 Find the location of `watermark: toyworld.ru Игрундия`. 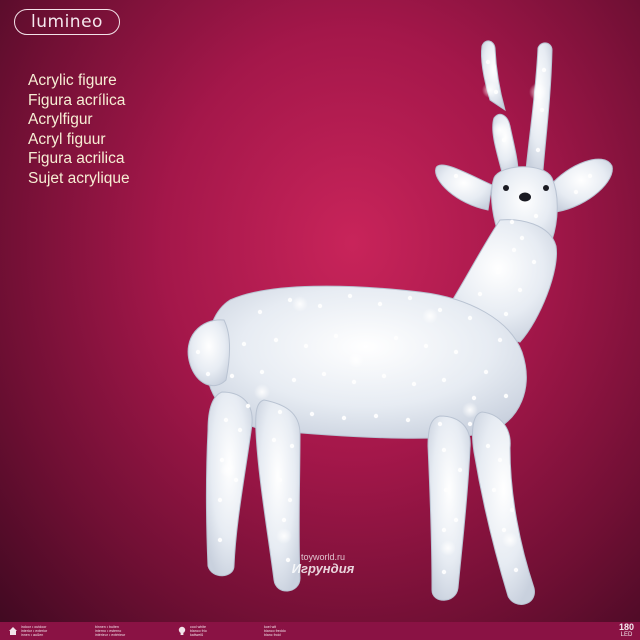

watermark: toyworld.ru Игрундия is located at coordinates (323, 564).